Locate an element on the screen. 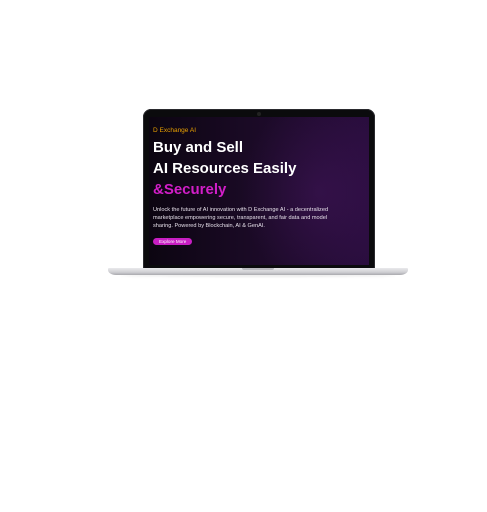 This screenshot has height=512, width=487. hero-headline-line-2: AI Resources Easily is located at coordinates (225, 168).